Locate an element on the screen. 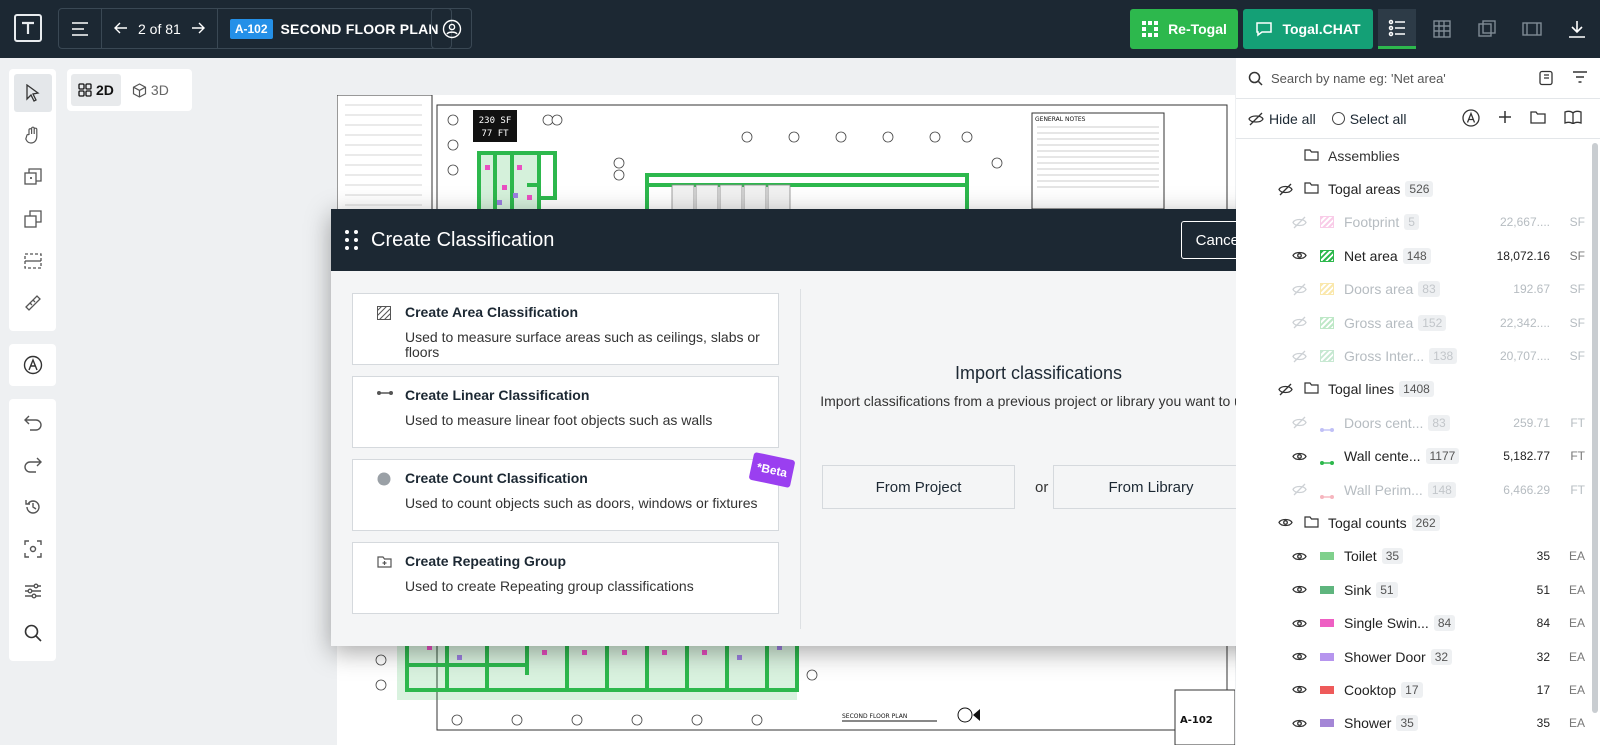 The image size is (1600, 745). assemblies-row: Assemblies is located at coordinates (1418, 155).